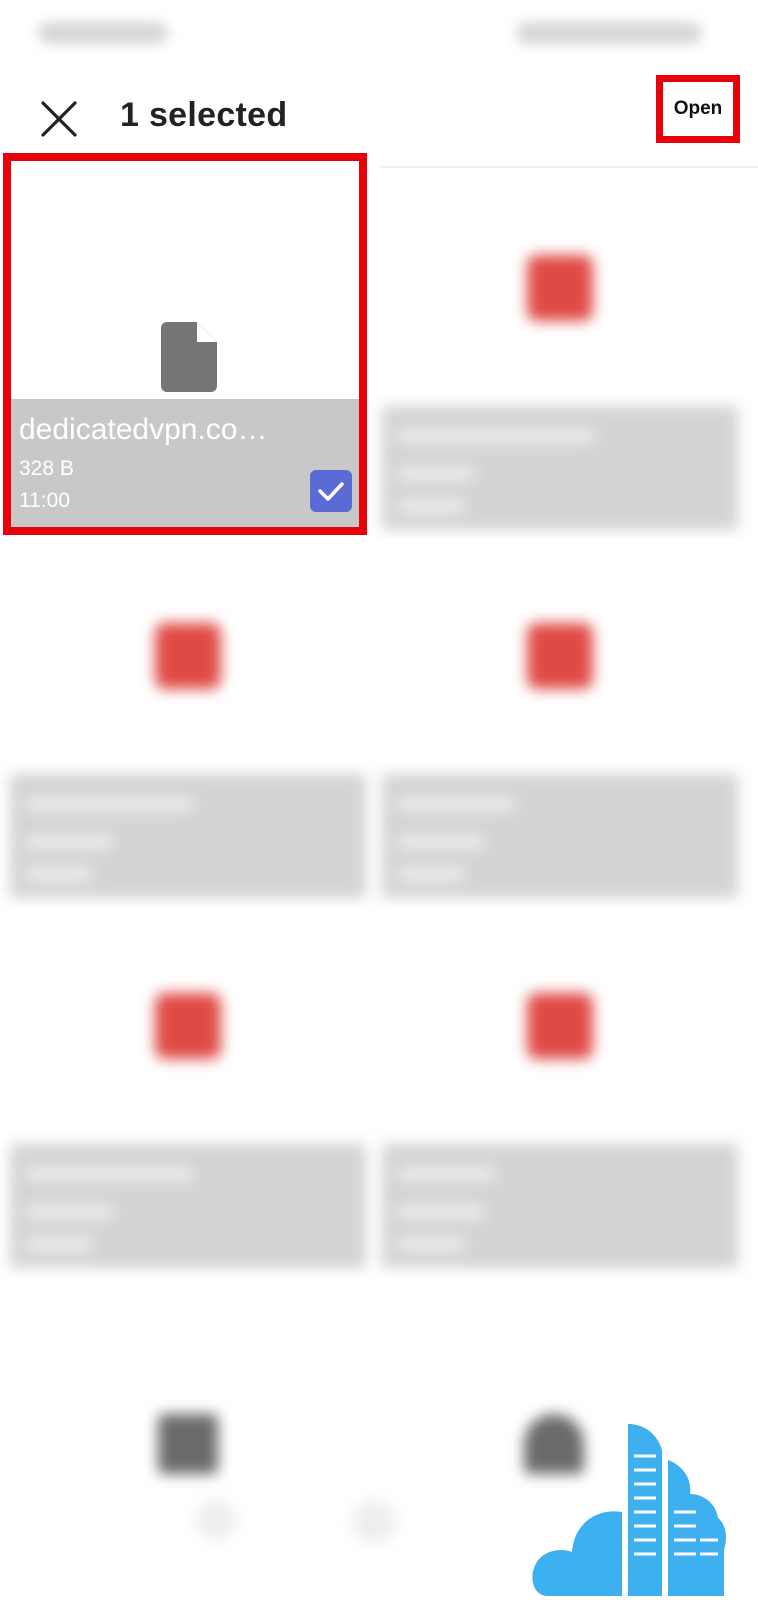  Describe the element at coordinates (189, 357) in the screenshot. I see `document-icon` at that location.